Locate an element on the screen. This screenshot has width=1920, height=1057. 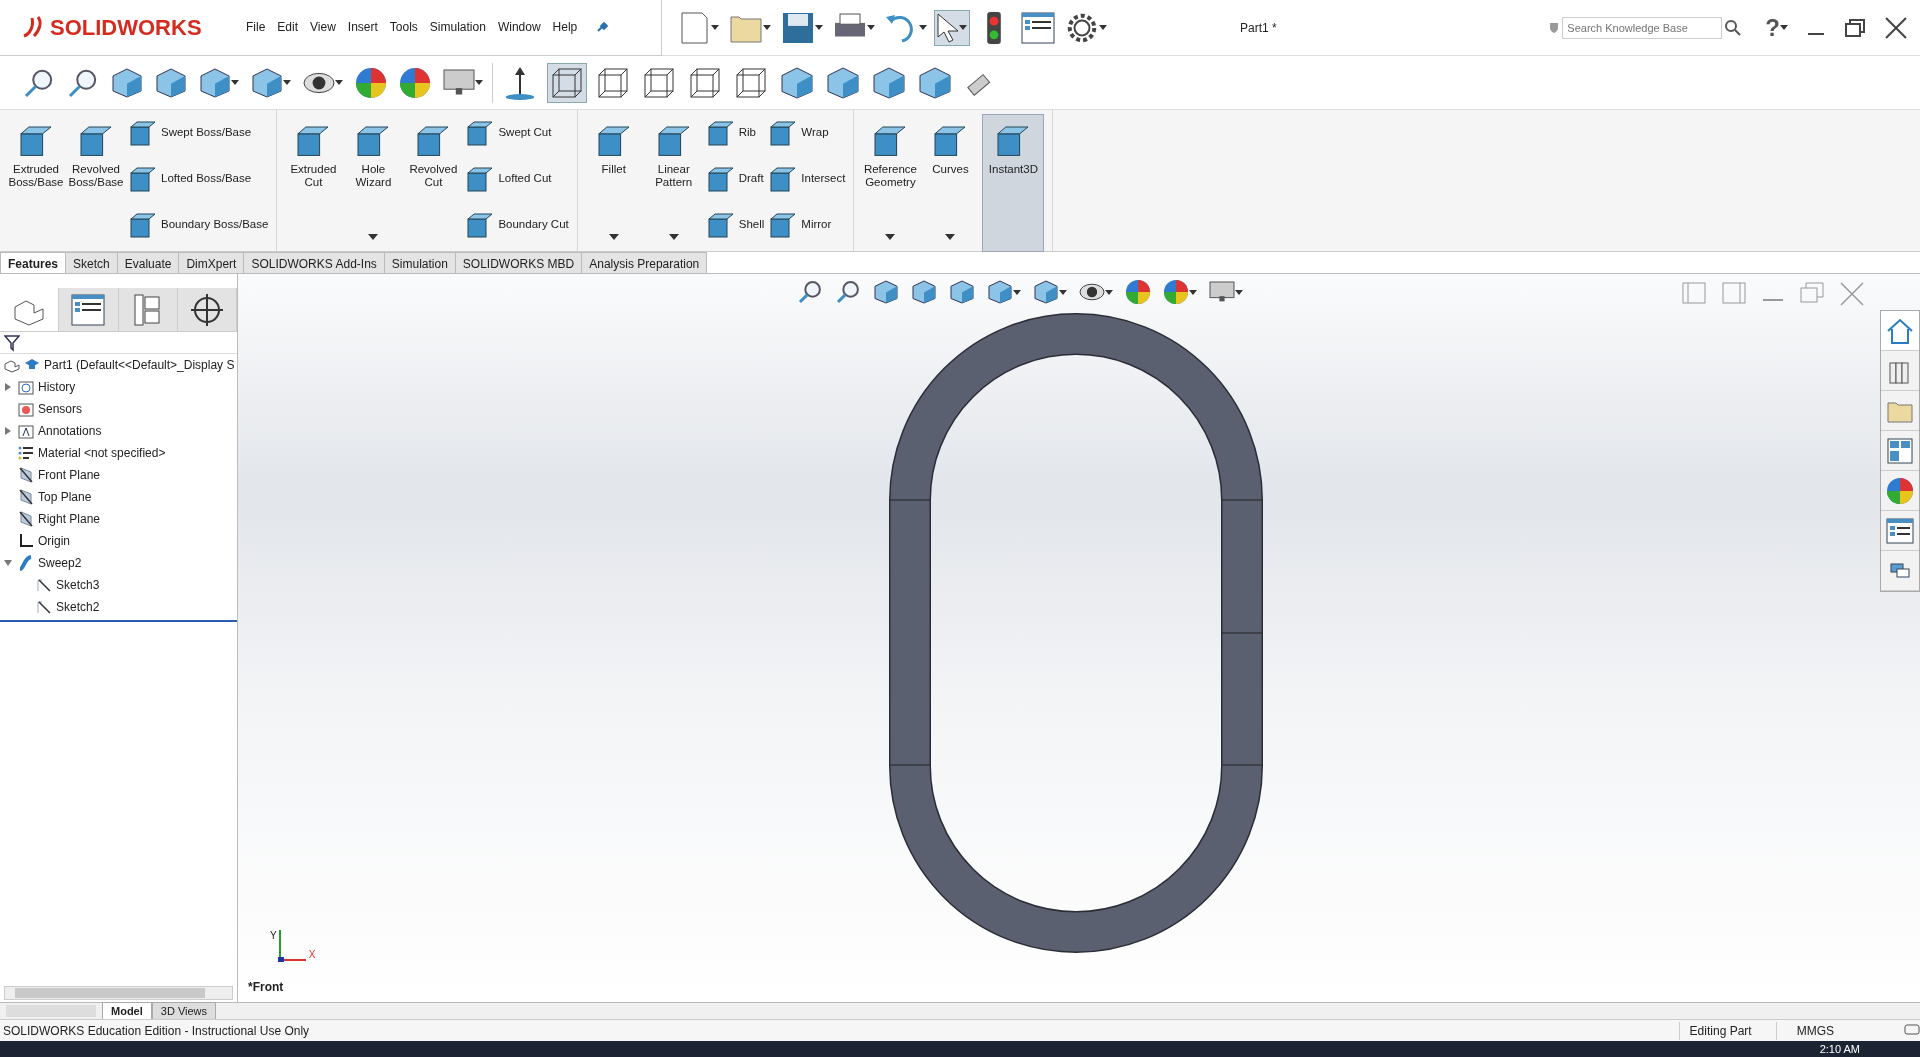
ribbon-button: Hole Wizard is located at coordinates (373, 180).